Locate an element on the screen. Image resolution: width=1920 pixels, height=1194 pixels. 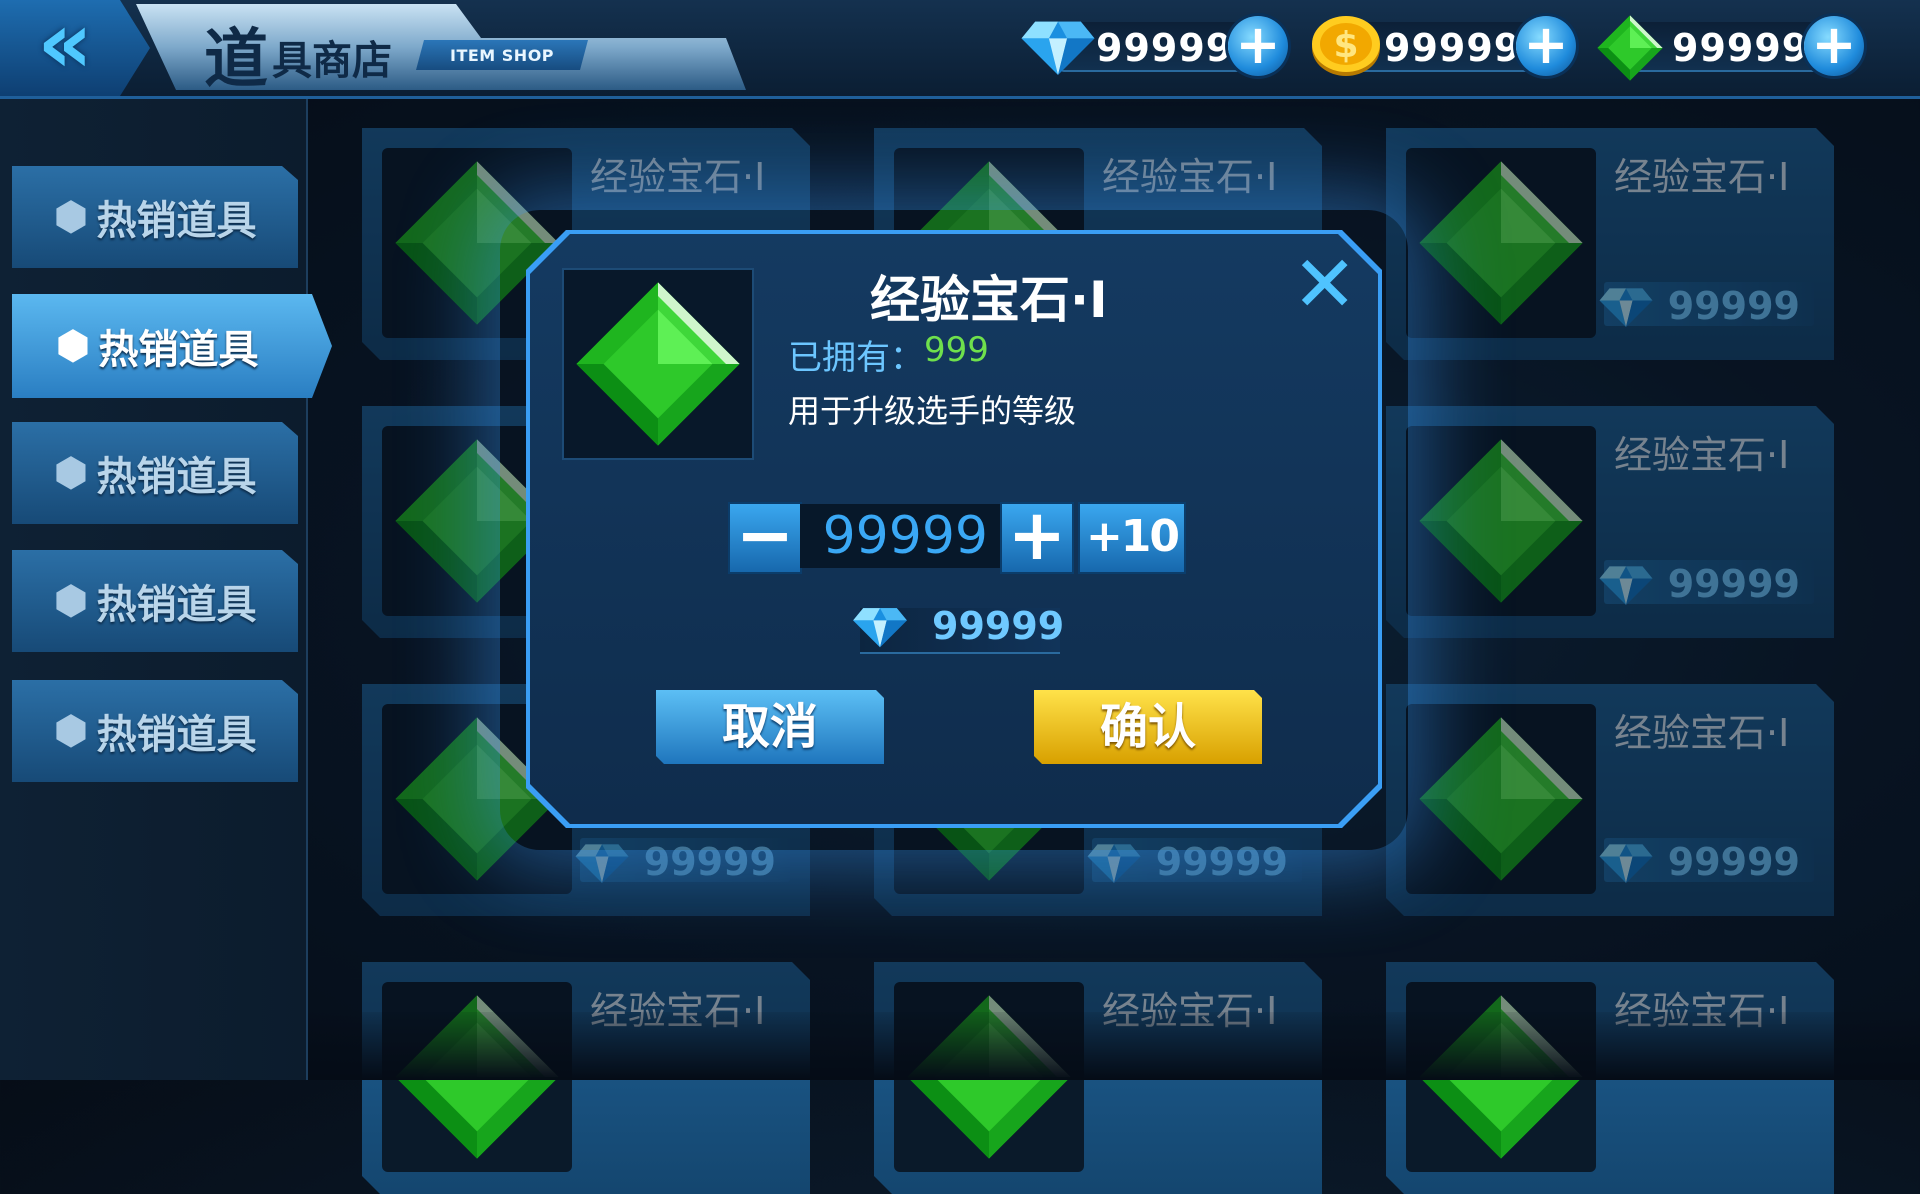
owned-count: 999 is located at coordinates (956, 350).